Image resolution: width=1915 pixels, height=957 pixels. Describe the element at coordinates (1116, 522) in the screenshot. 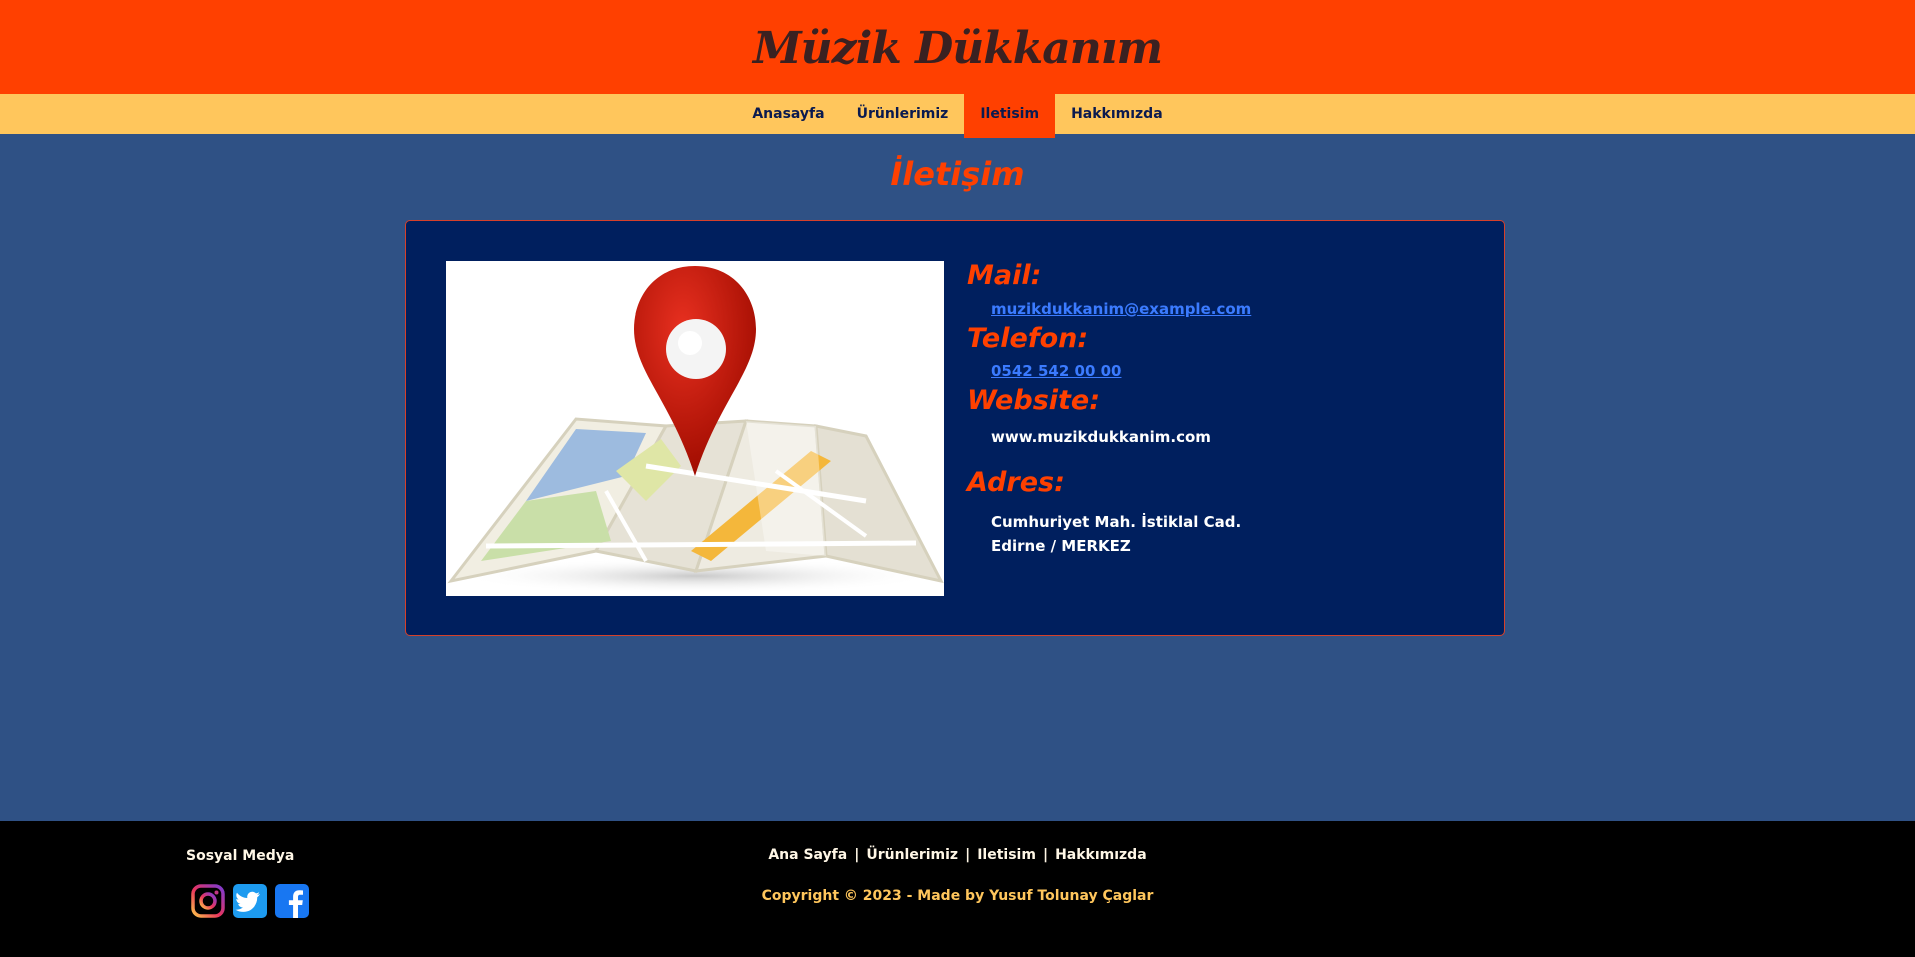

I see `address-line-1: Cumhuriyet Mah. İstiklal Cad.` at that location.